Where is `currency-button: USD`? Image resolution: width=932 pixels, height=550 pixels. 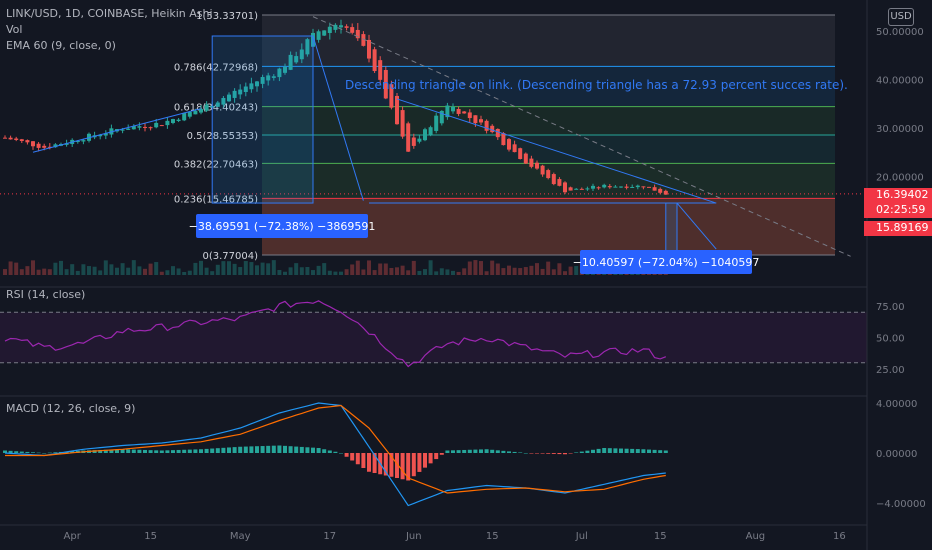
currency-button: USD is located at coordinates (901, 17).